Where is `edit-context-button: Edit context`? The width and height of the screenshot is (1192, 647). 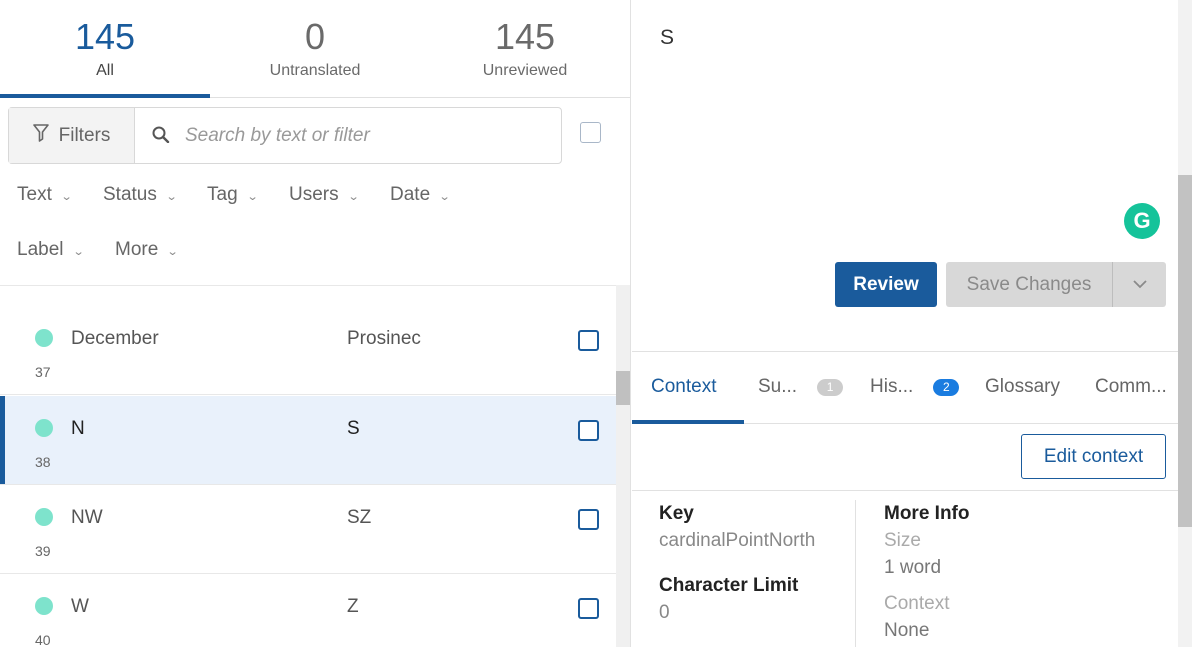 edit-context-button: Edit context is located at coordinates (1093, 456).